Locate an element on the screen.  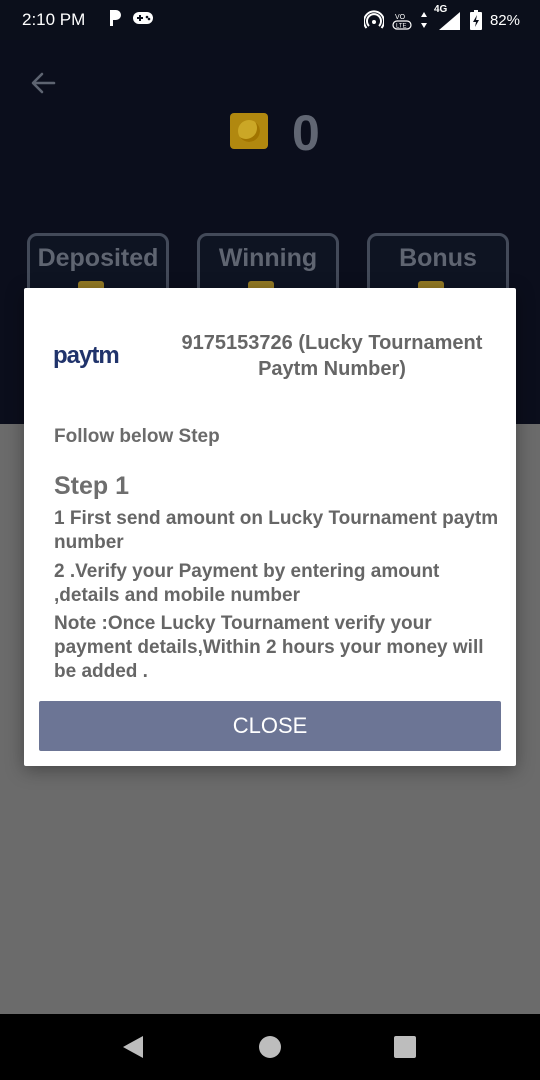
paytm-logo-text: paytm is located at coordinates (86, 355).